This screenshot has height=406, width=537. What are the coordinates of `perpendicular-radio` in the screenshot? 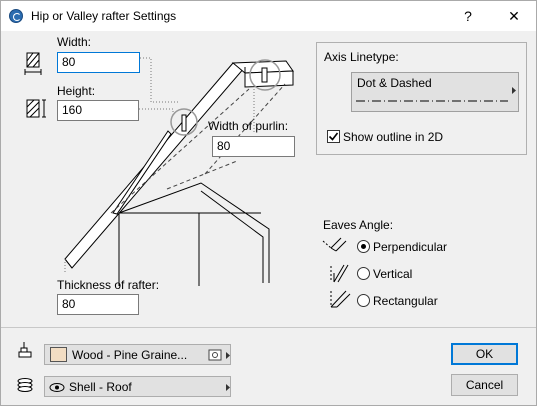 It's located at (363, 246).